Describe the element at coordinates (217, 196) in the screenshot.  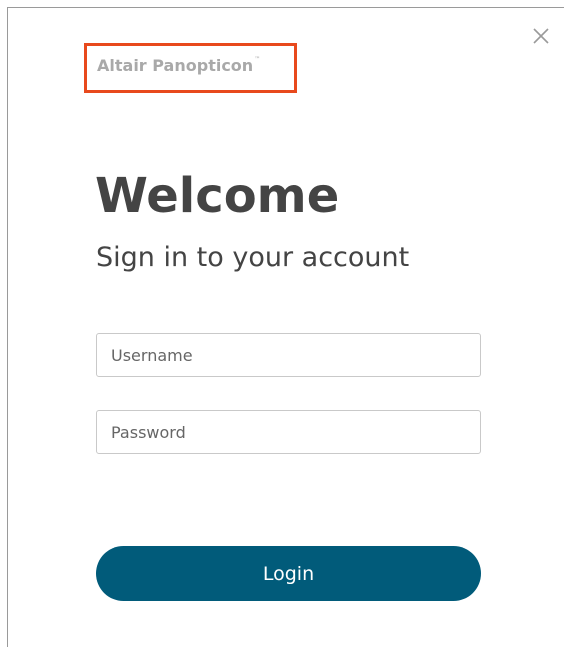
I see `welcome-title: Welcome` at that location.